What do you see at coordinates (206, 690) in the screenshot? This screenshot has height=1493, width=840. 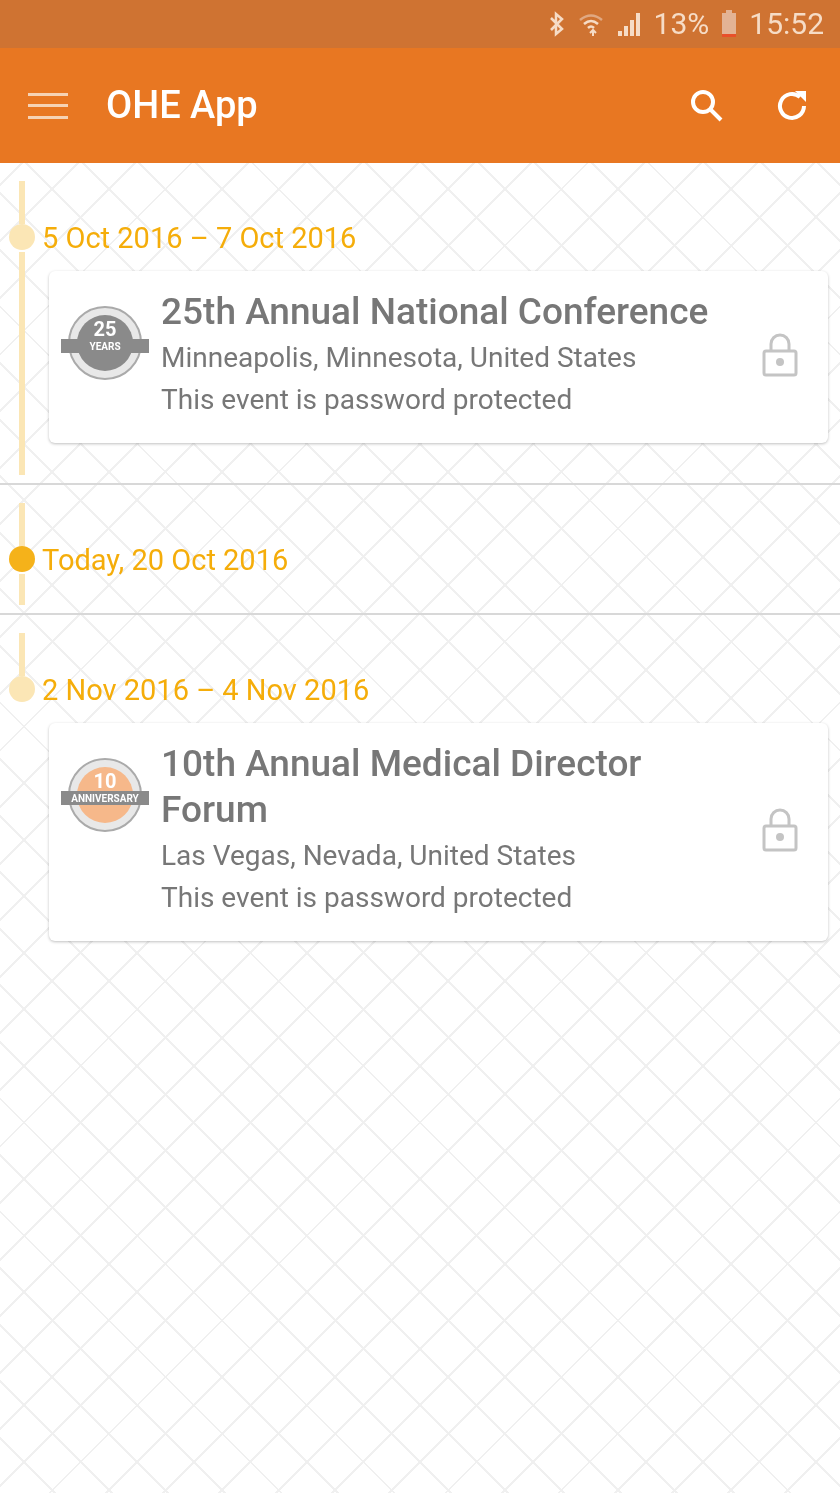 I see `date-heading: 2 Nov 2016 – 4 Nov 2016` at bounding box center [206, 690].